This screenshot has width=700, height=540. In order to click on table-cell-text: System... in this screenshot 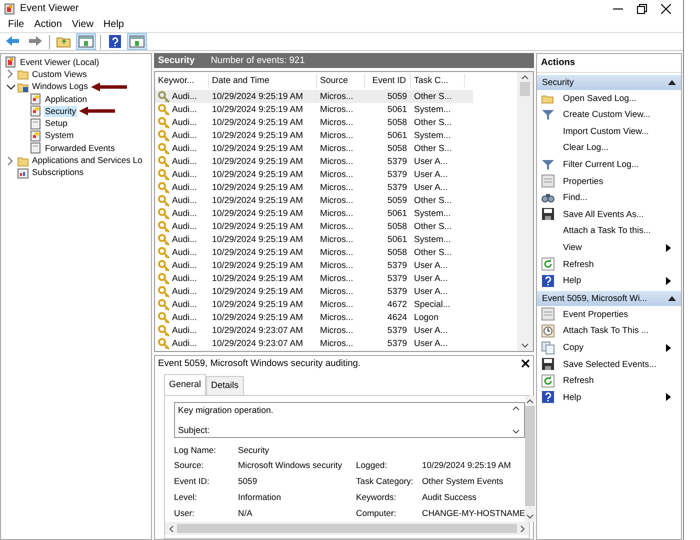, I will do `click(432, 213)`.